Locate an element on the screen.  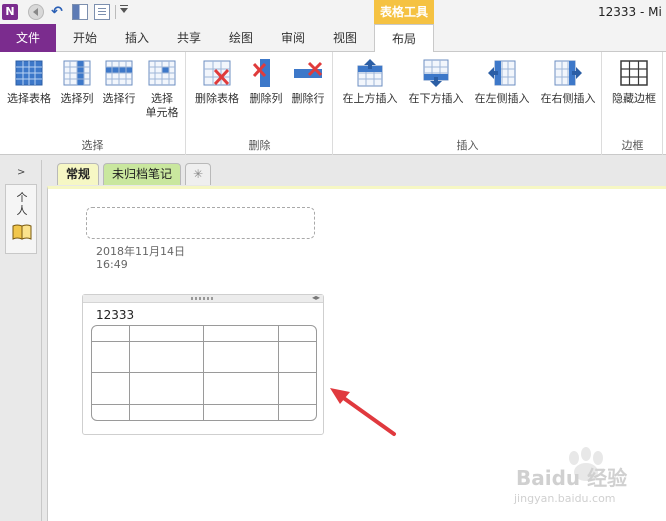
notebook-personal-label: 个人 is located at coordinates (22, 204).